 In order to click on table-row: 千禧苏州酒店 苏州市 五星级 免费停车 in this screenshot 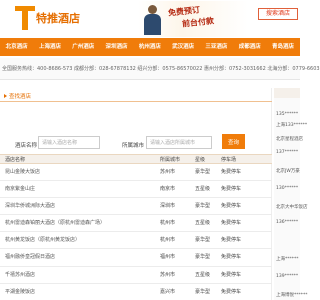, I will do `click(136, 275)`.